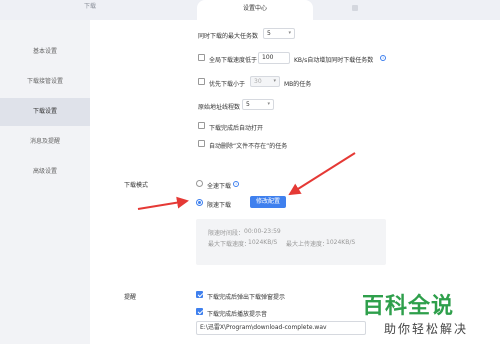  What do you see at coordinates (322, 174) in the screenshot?
I see `arrow-to-edit-button` at bounding box center [322, 174].